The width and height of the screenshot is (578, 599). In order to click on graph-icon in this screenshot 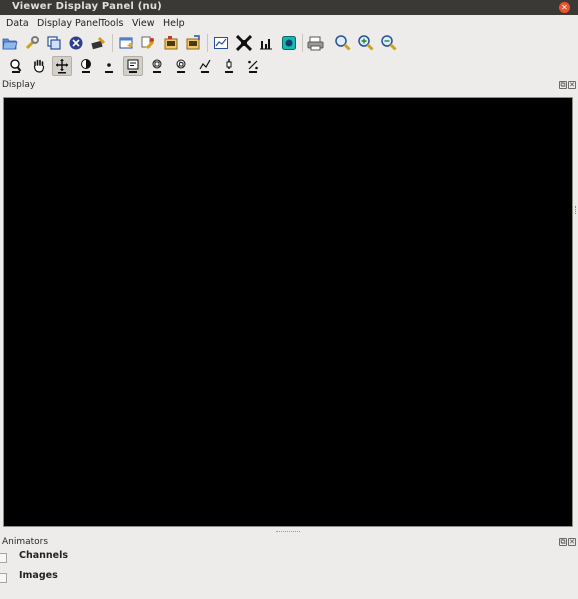, I will do `click(221, 43)`.